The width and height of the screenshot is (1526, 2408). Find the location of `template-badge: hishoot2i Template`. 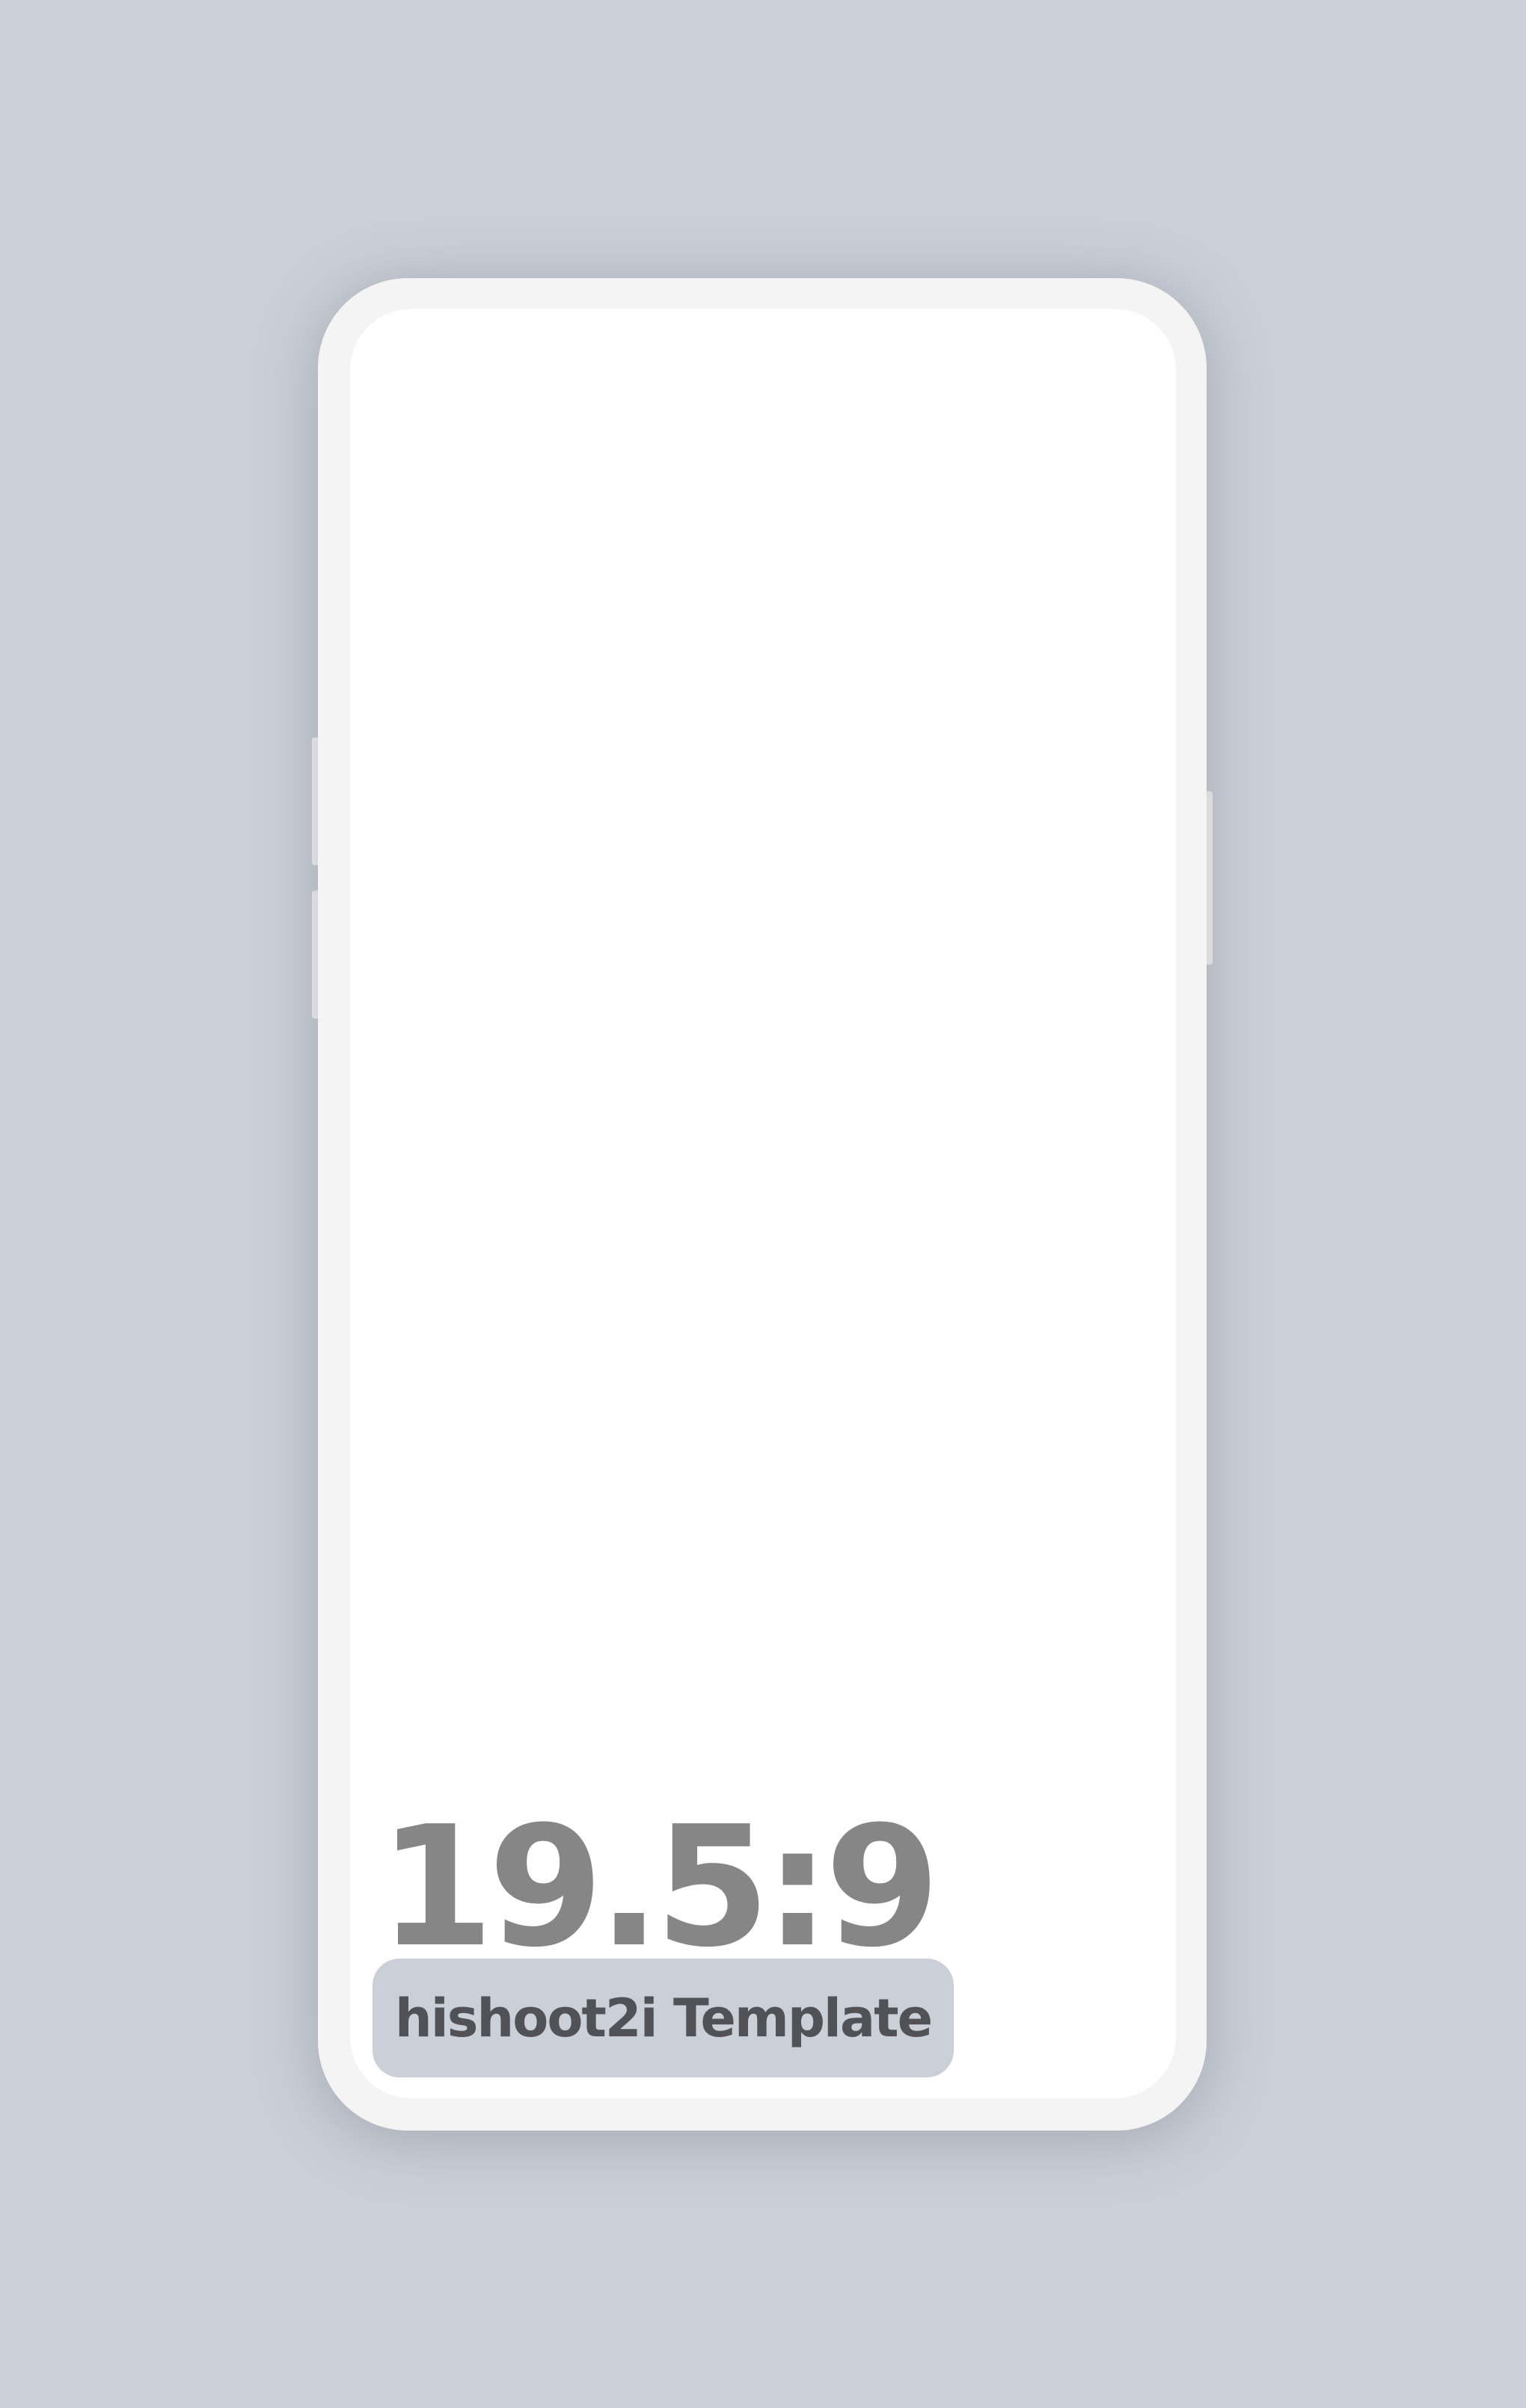

template-badge: hishoot2i Template is located at coordinates (663, 2018).